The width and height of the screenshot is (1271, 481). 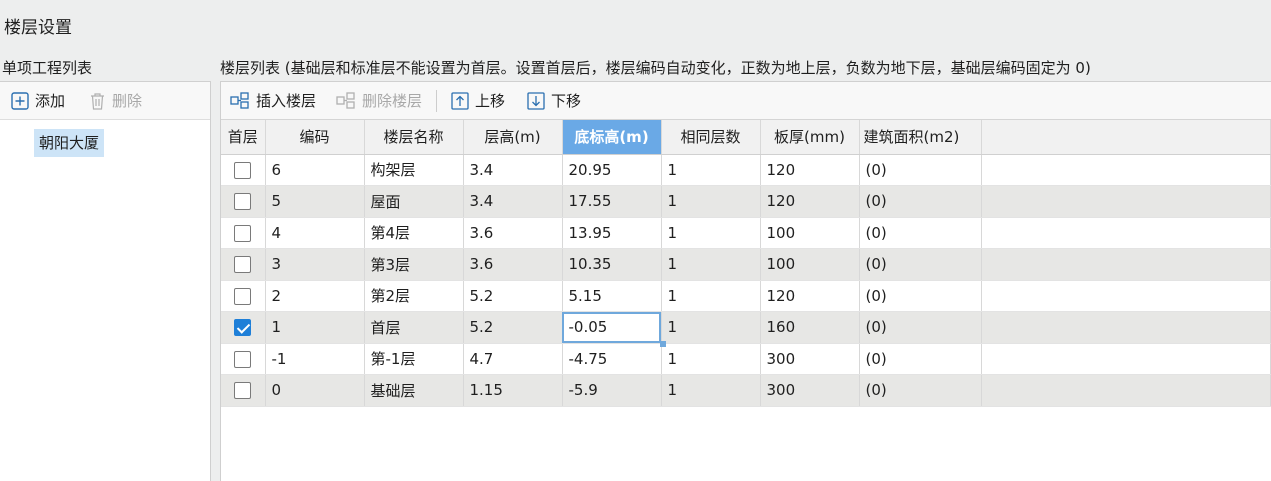 I want to click on name-cell: 第-1层, so click(x=414, y=359).